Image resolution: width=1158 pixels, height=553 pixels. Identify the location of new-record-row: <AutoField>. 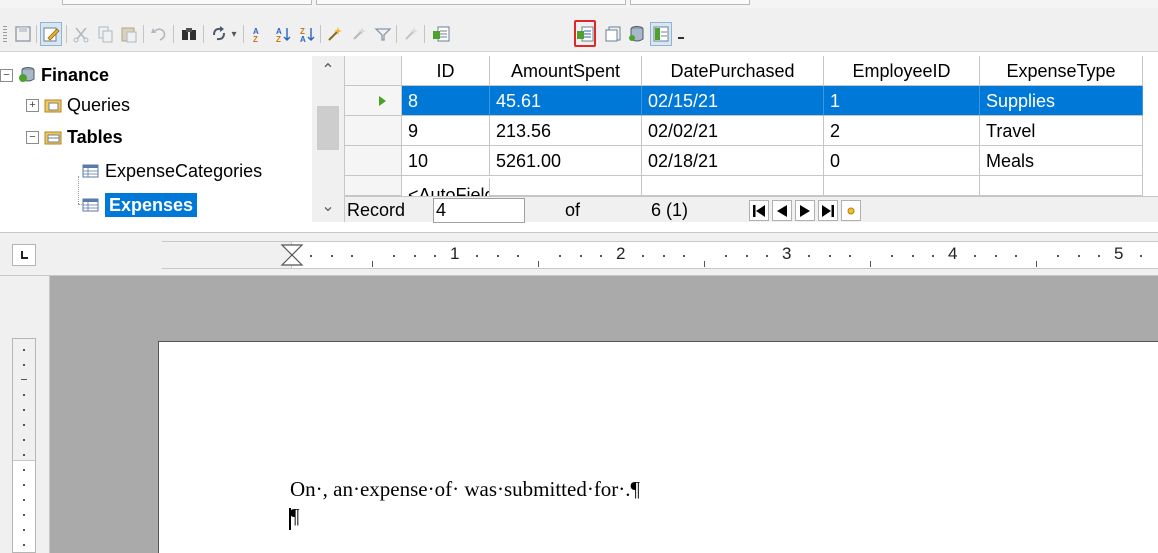
(751, 186).